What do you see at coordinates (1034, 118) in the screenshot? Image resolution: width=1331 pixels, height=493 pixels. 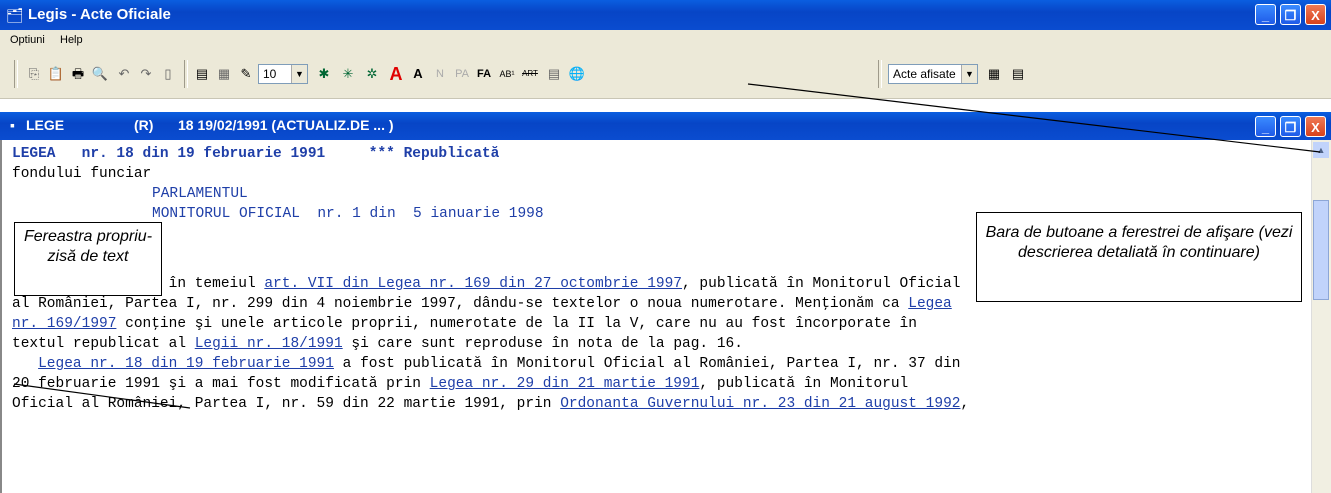 I see `toolbar-leader-line` at bounding box center [1034, 118].